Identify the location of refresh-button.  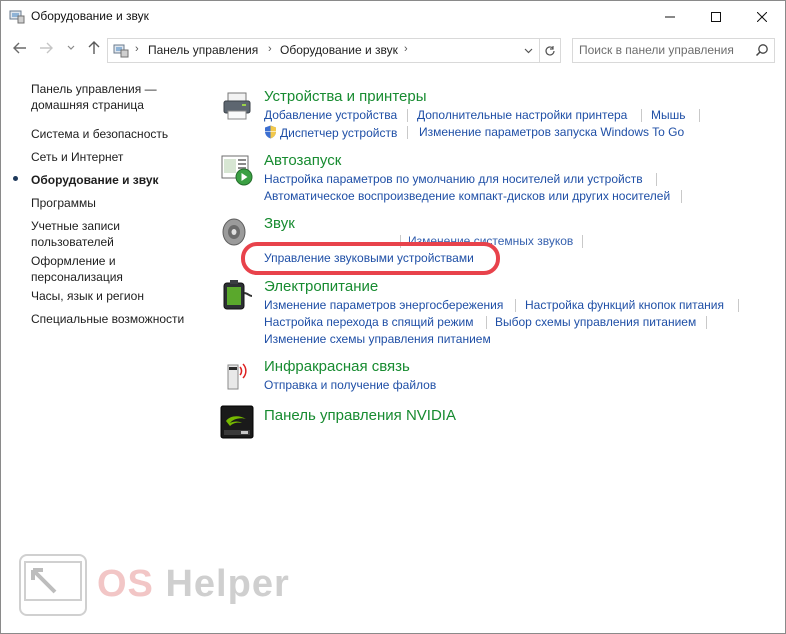
(549, 50).